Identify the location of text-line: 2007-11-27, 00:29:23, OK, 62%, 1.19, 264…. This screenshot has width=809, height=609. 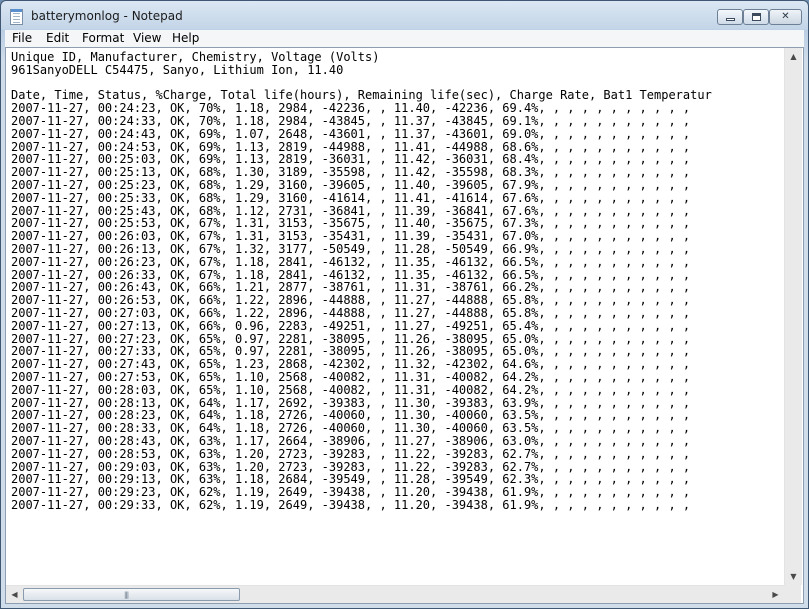
(396, 492).